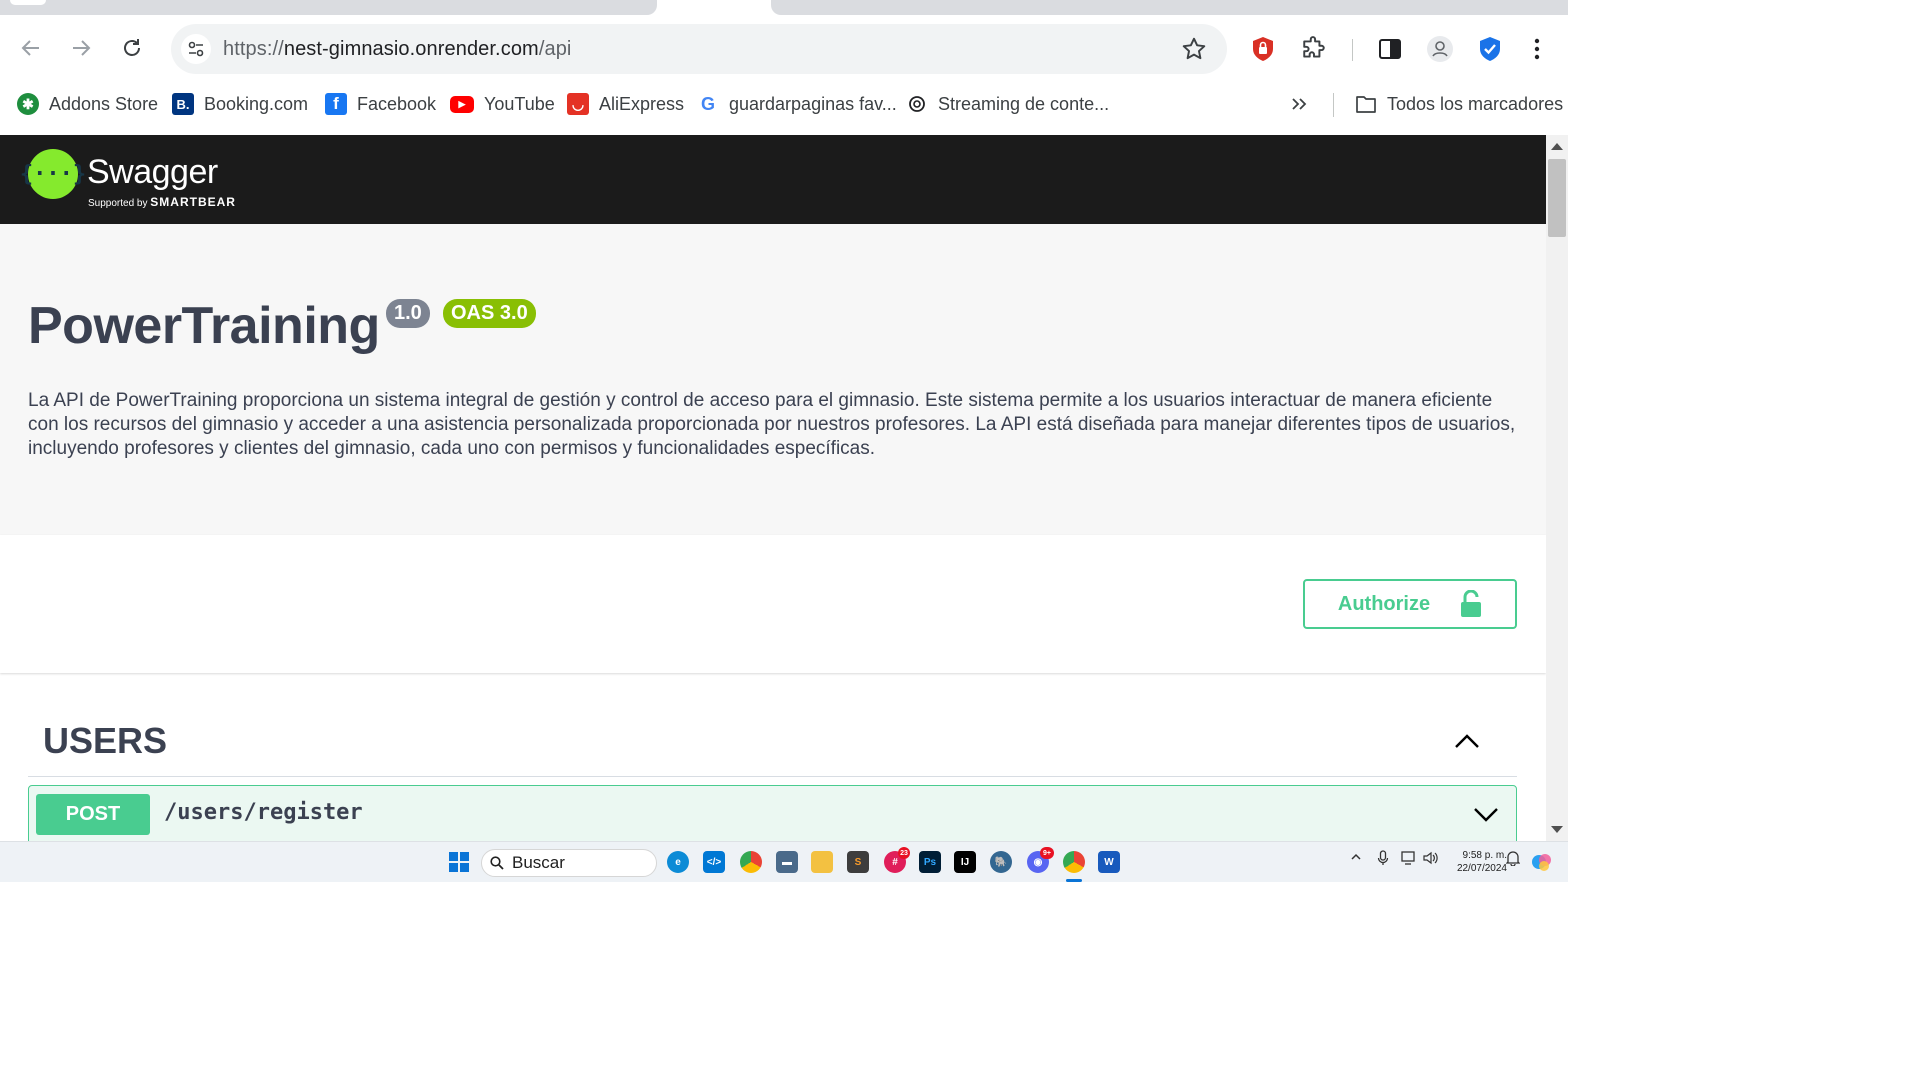 This screenshot has width=1920, height=1080. Describe the element at coordinates (822, 862) in the screenshot. I see `file-explorer-icon` at that location.